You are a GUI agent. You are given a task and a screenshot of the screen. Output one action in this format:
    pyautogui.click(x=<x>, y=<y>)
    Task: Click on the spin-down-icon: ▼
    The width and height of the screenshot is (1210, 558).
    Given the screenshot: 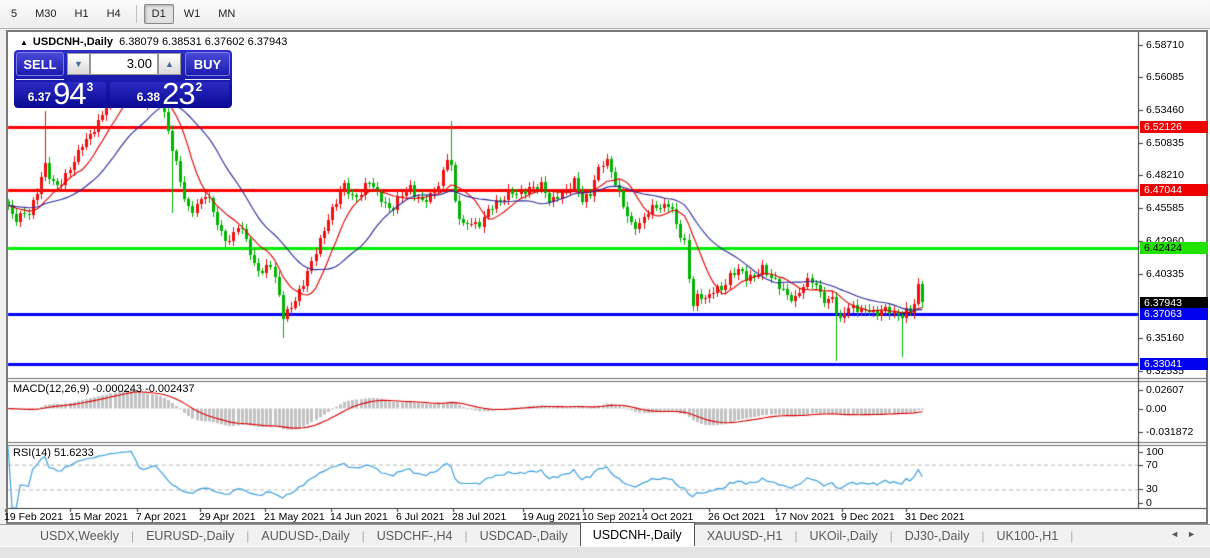 What is the action you would take?
    pyautogui.click(x=78, y=64)
    